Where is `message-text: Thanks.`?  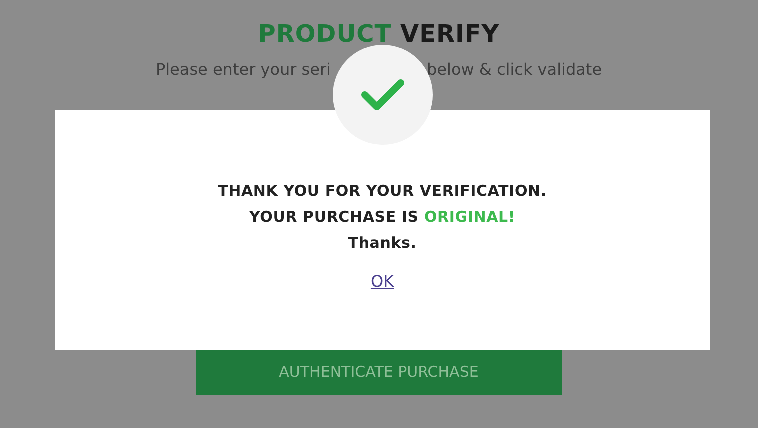
message-text: Thanks. is located at coordinates (382, 243).